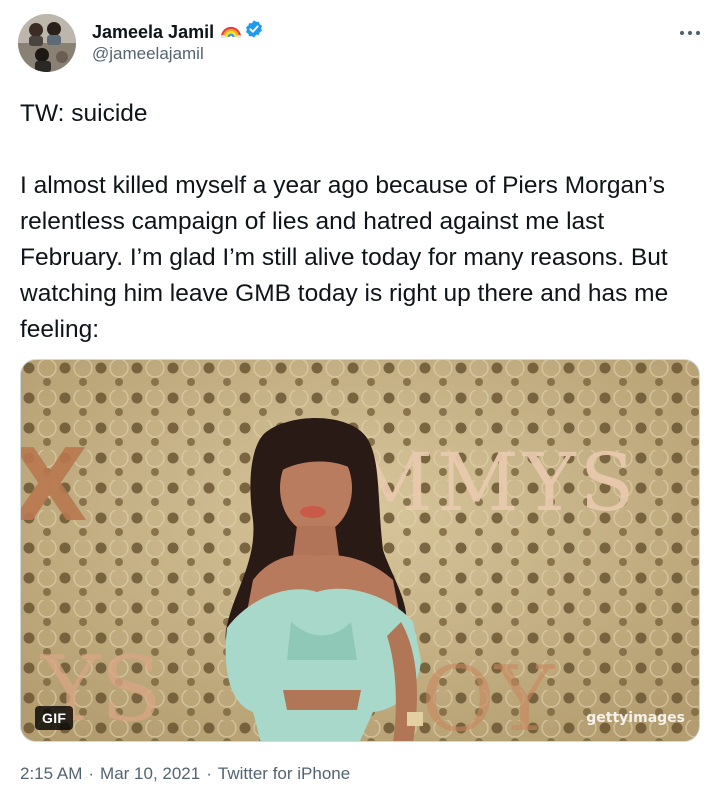  I want to click on more-options-icon, so click(690, 32).